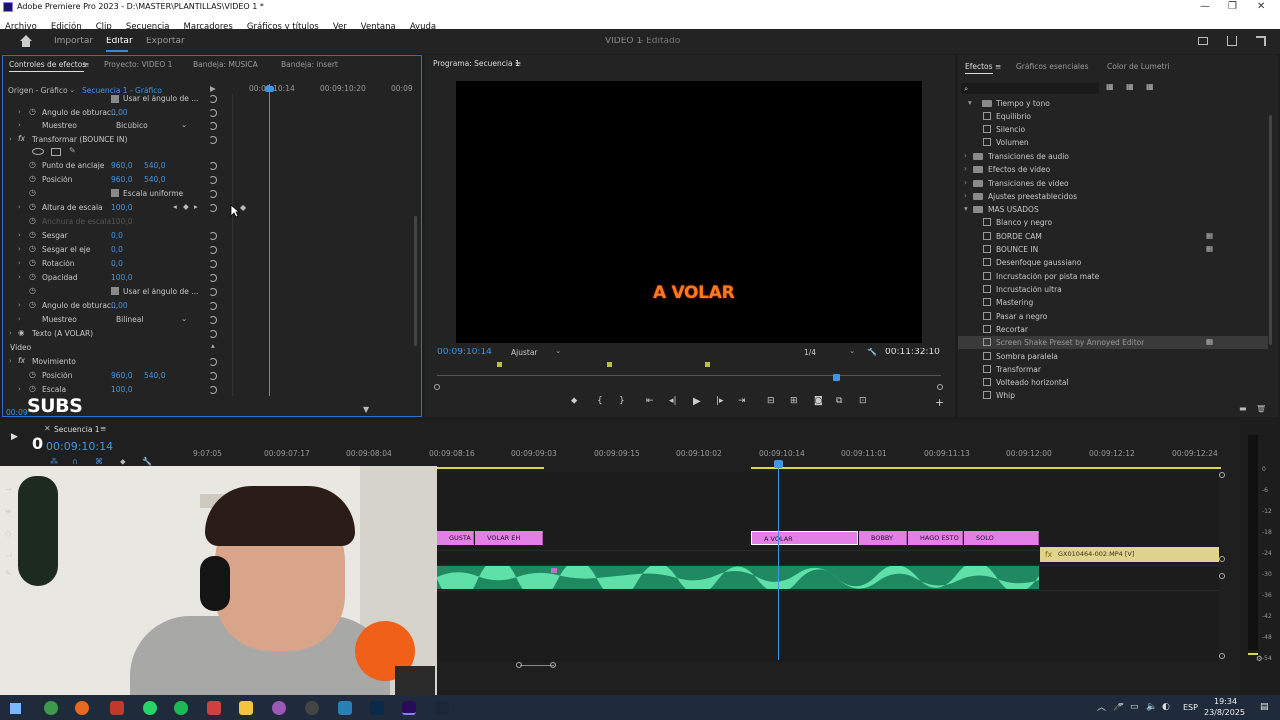  I want to click on add-button-icon: +, so click(939, 402).